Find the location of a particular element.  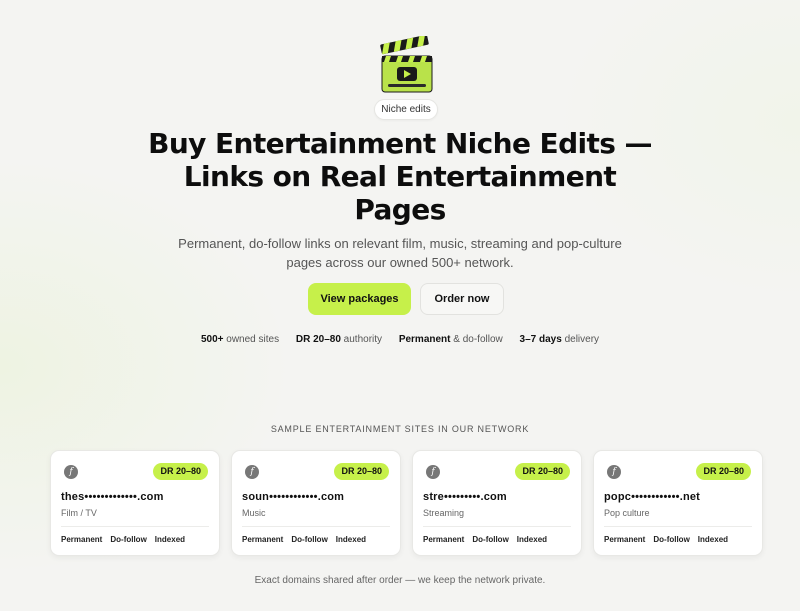

site-category: Music is located at coordinates (254, 513).